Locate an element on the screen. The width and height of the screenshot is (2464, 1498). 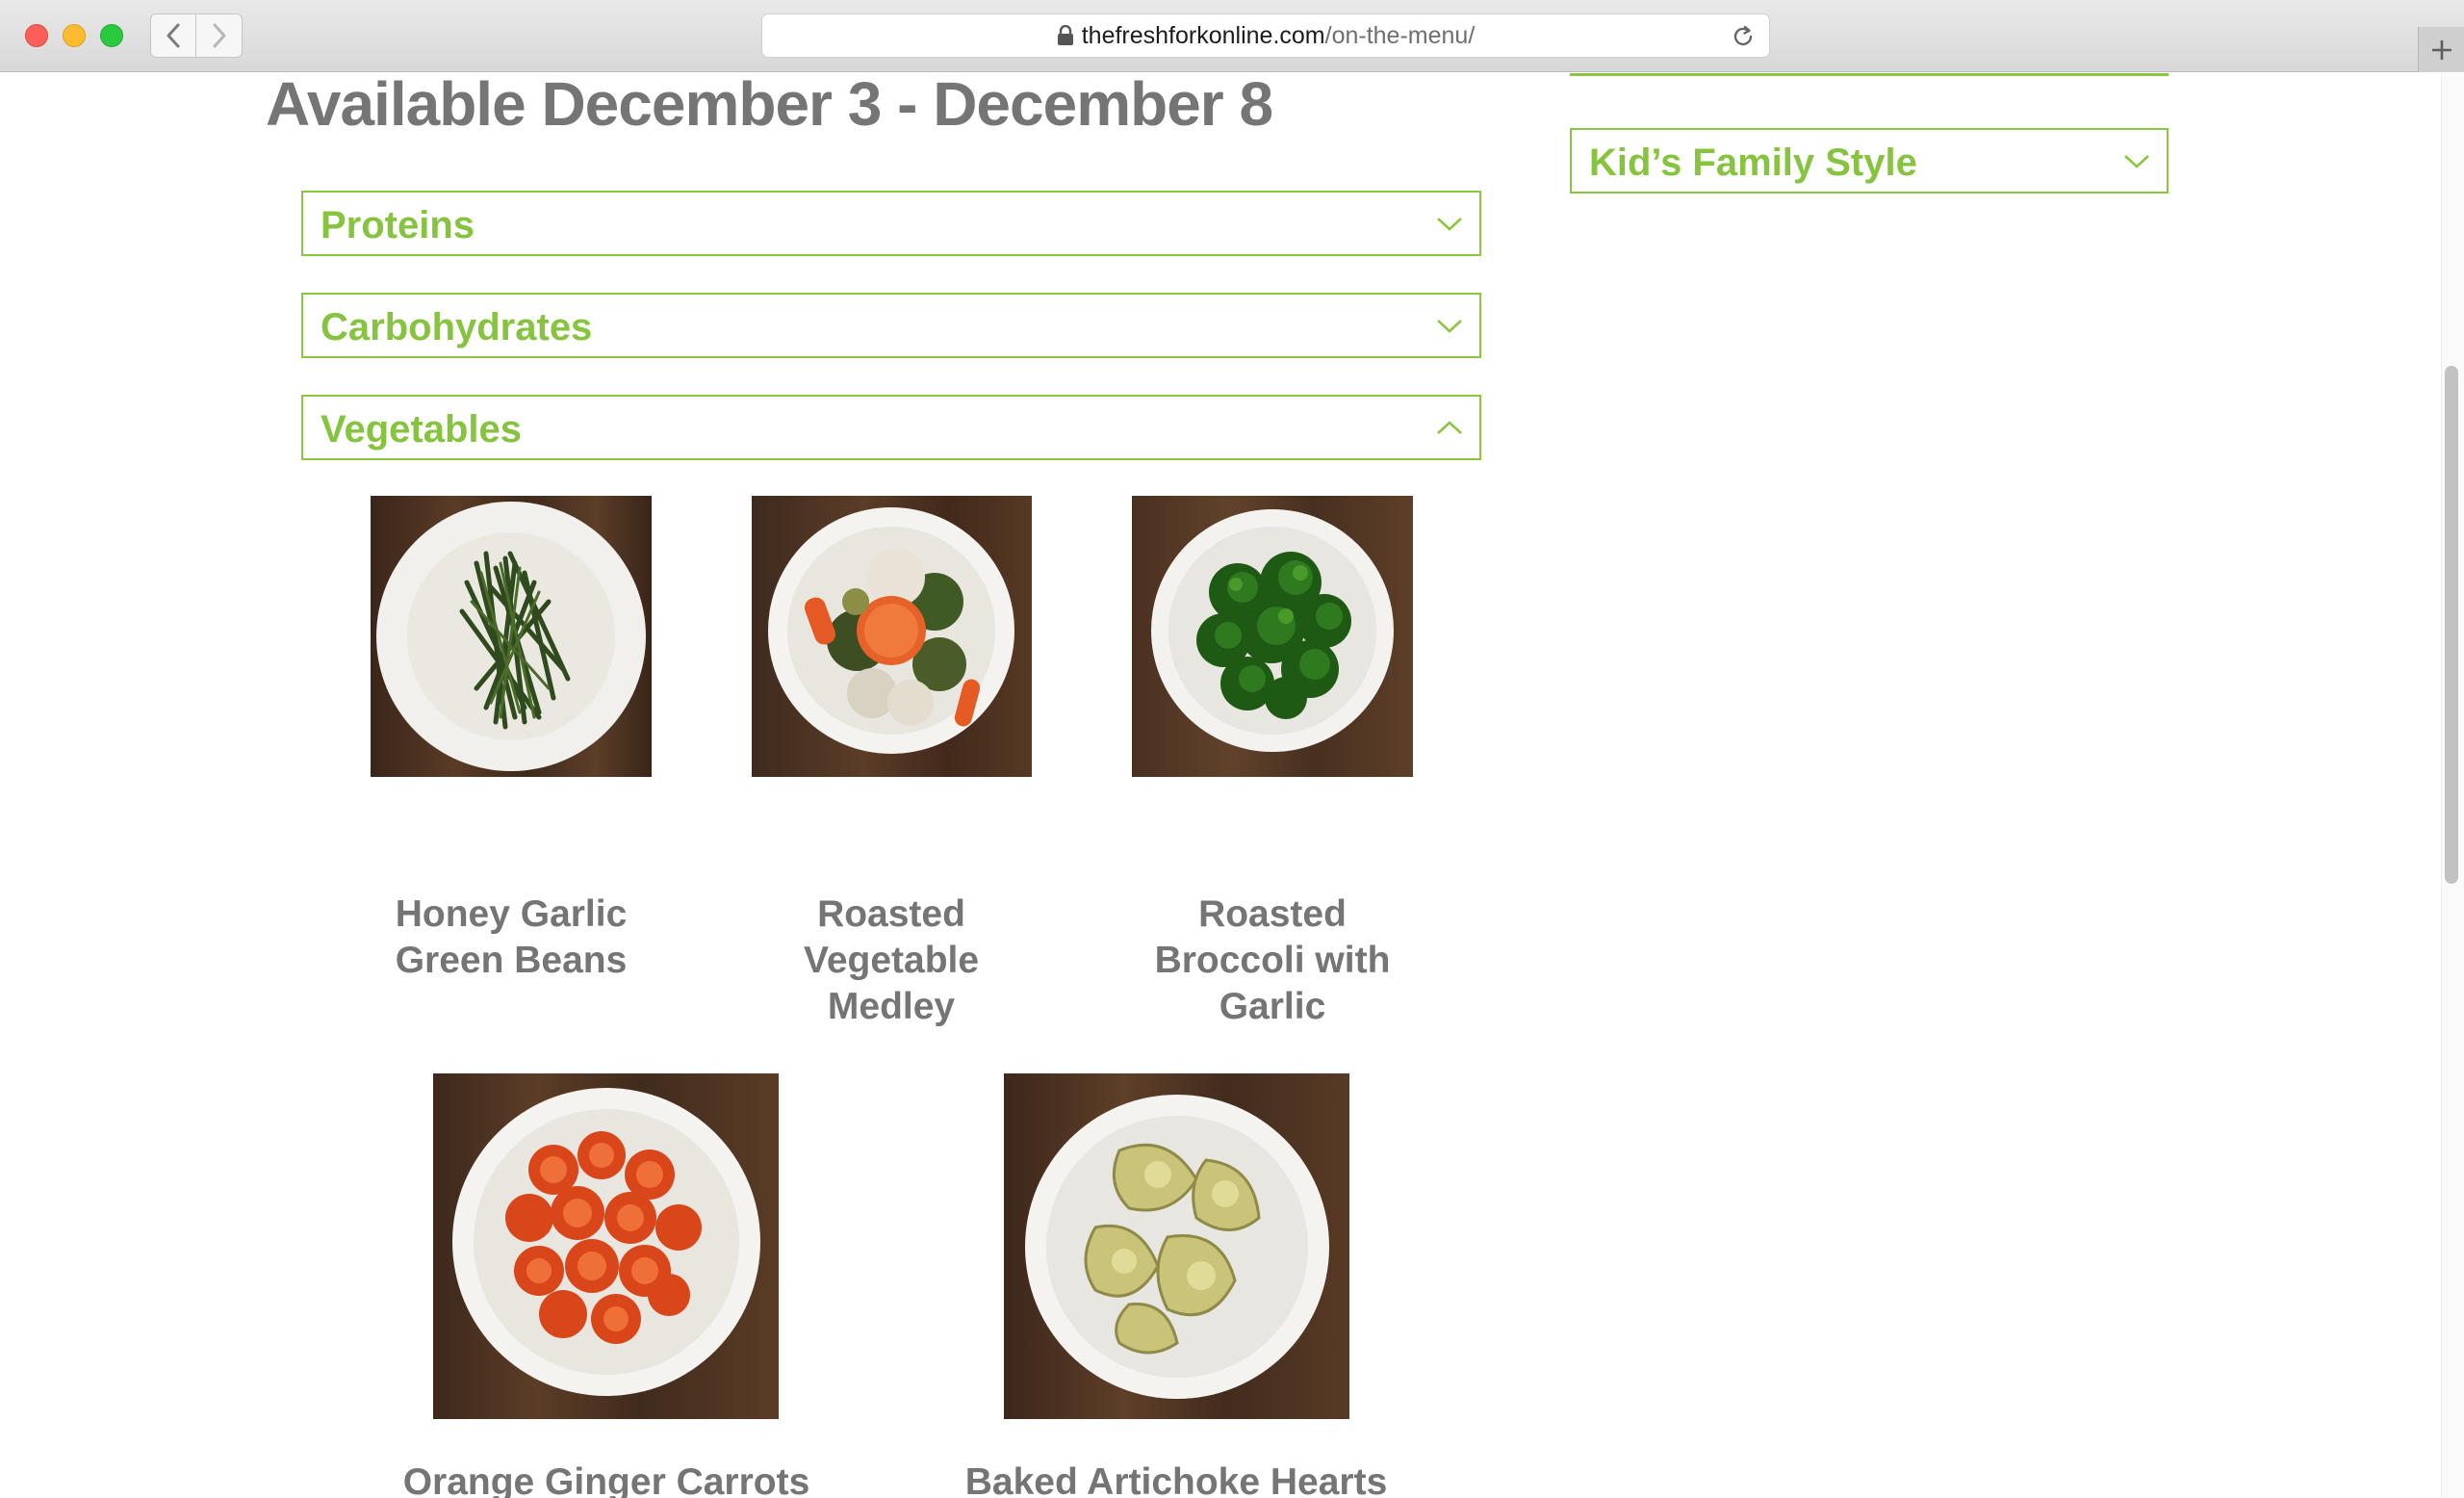
food-name-vegetable-medley: Roasted Vegetable Medley is located at coordinates (891, 961).